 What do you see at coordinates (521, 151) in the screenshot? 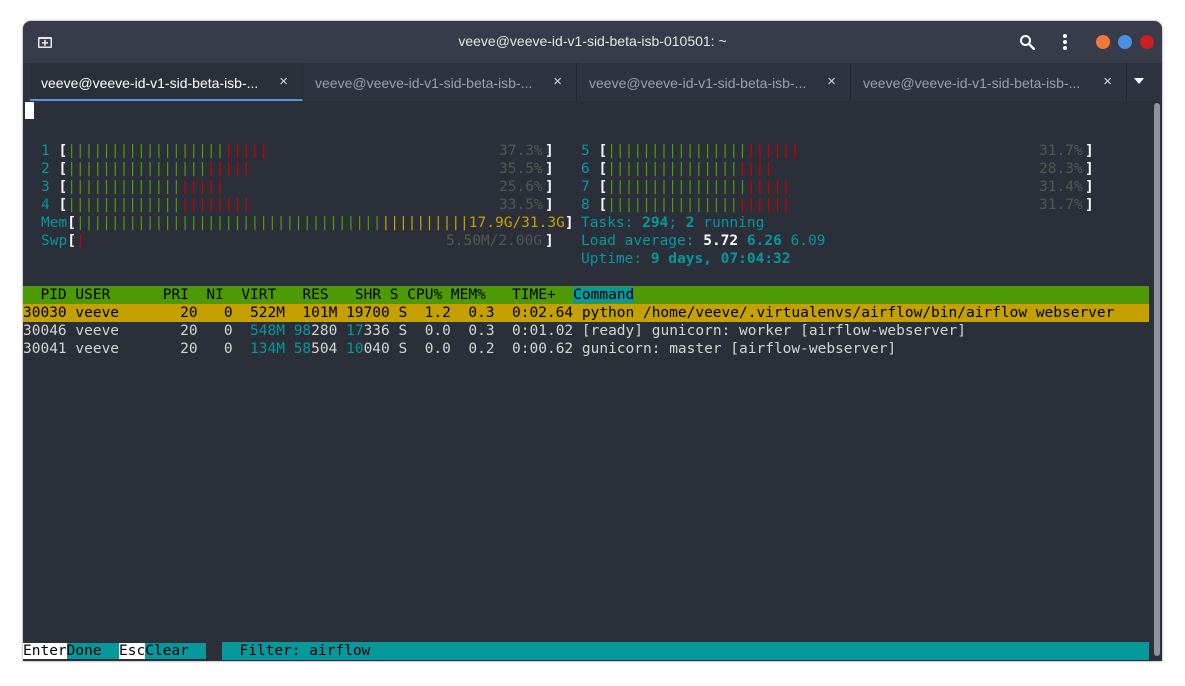
I see `cpu-percent: 37.3%` at bounding box center [521, 151].